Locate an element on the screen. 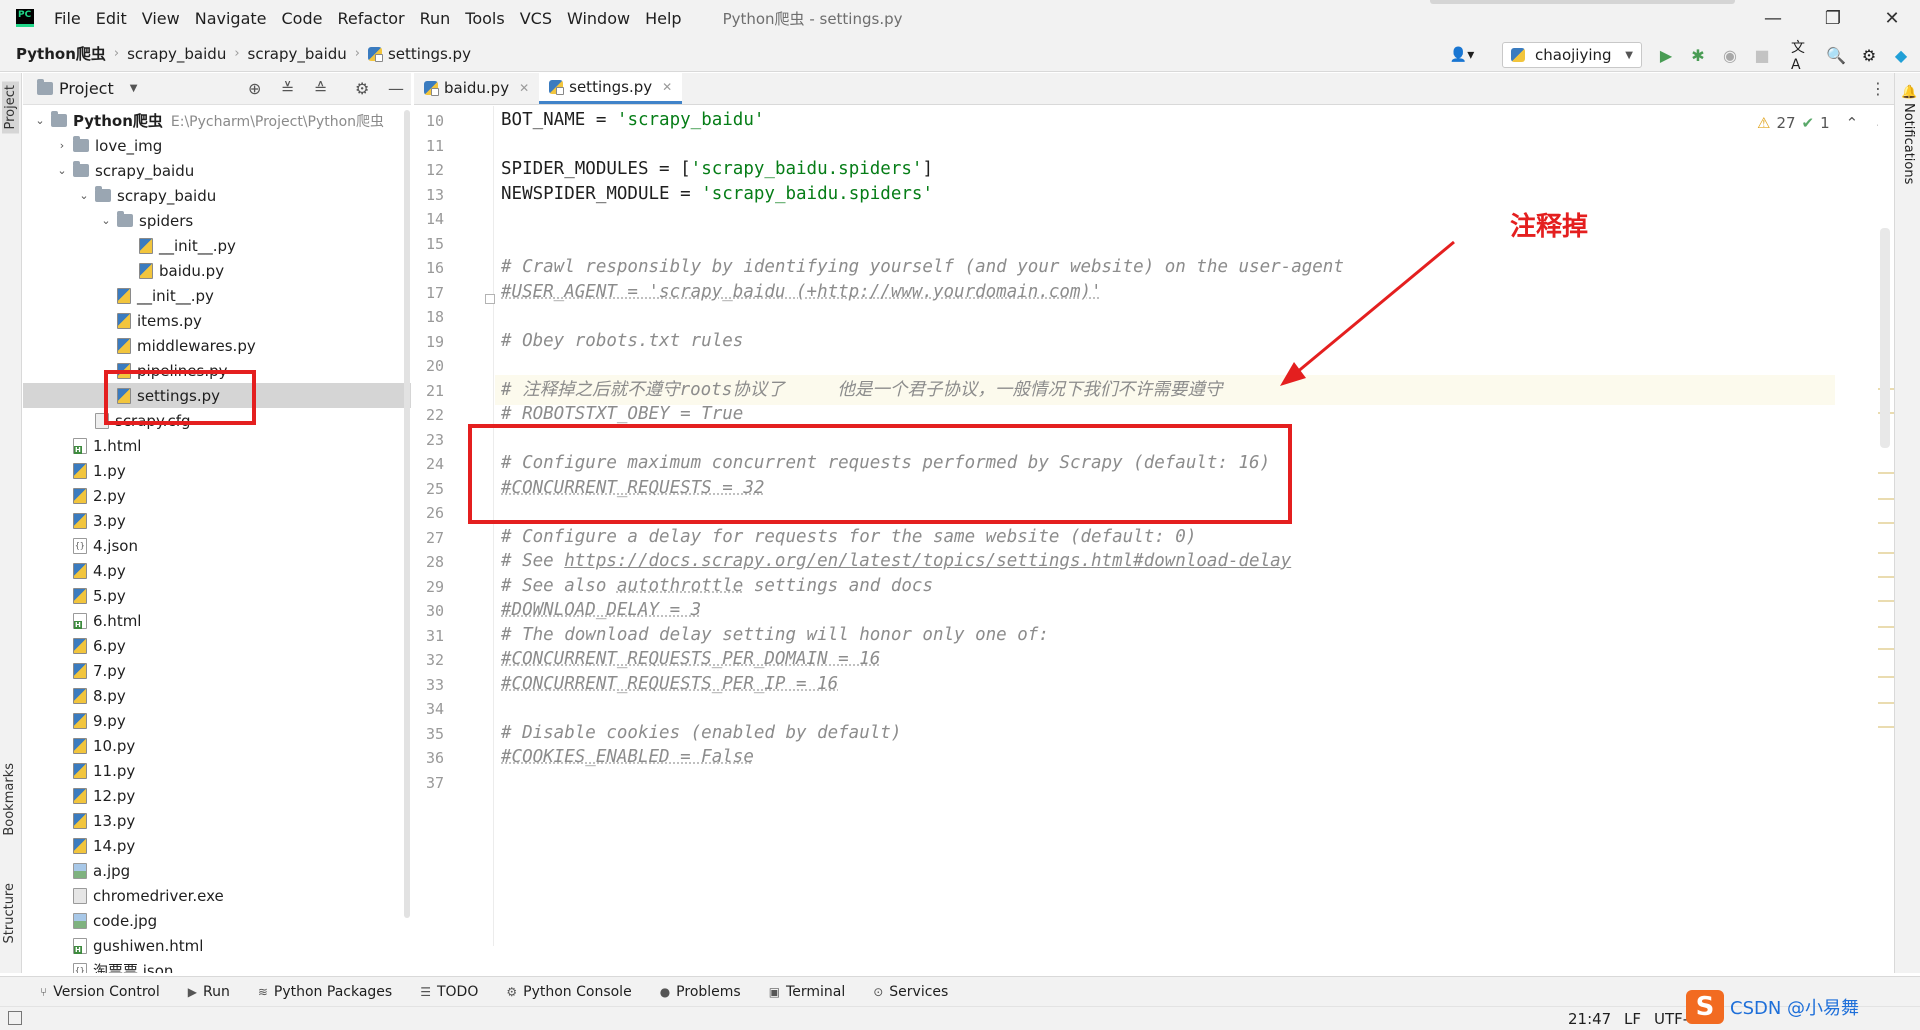 Image resolution: width=1920 pixels, height=1030 pixels. tool-window-notifications: Notifications is located at coordinates (1908, 143).